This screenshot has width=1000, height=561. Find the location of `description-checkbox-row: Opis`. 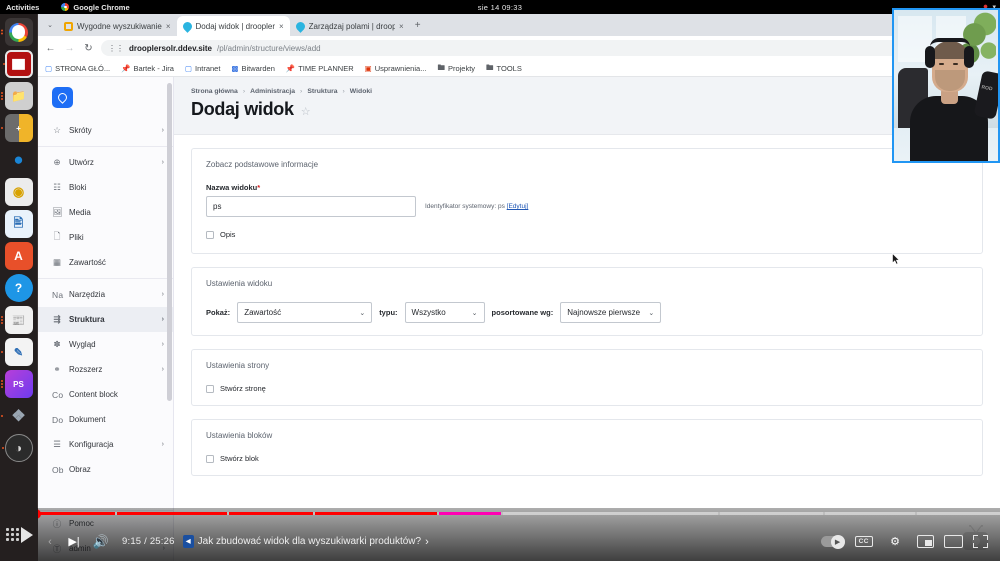

description-checkbox-row: Opis is located at coordinates (587, 234).